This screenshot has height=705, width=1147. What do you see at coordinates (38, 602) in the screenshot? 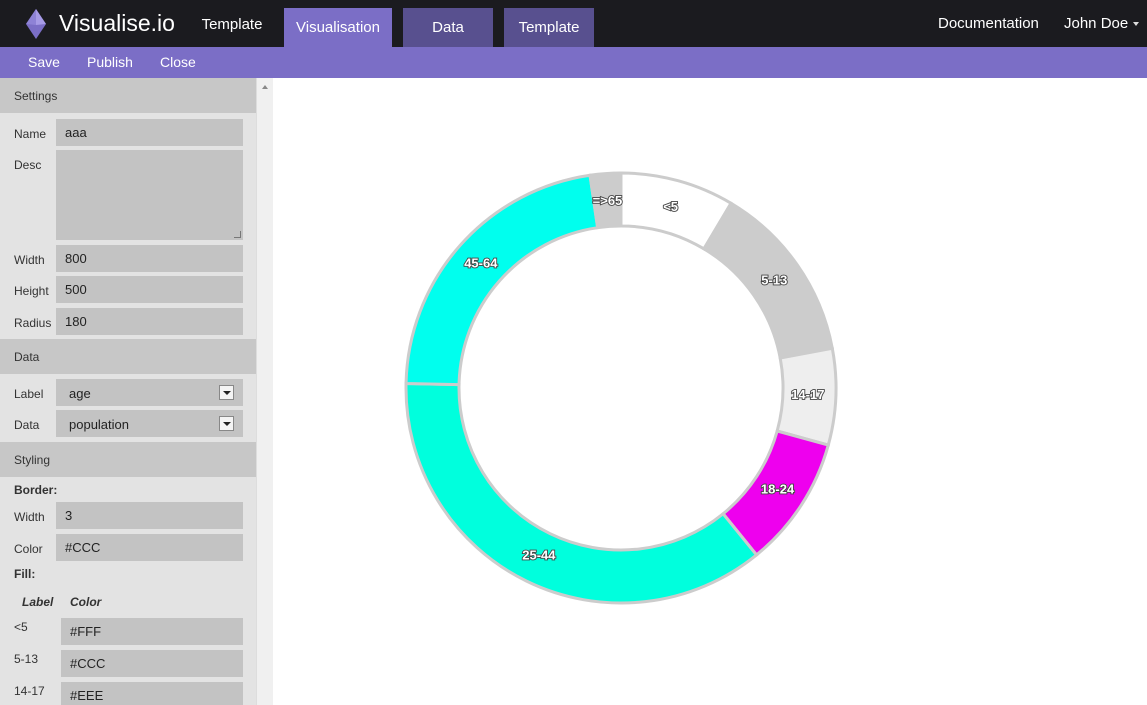
I see `fill-column-label-header: Label` at bounding box center [38, 602].